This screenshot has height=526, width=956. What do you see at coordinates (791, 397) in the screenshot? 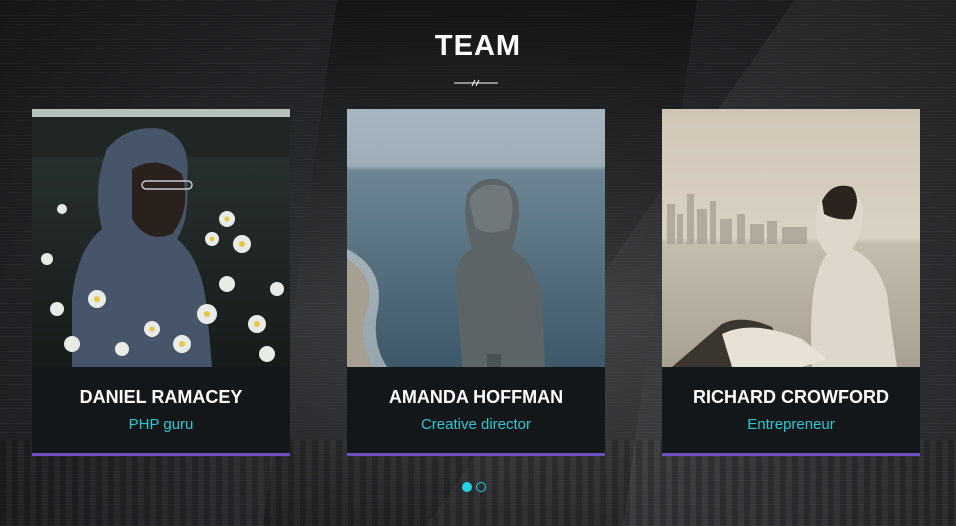
I see `member-name: RICHARD CROWFORD` at bounding box center [791, 397].